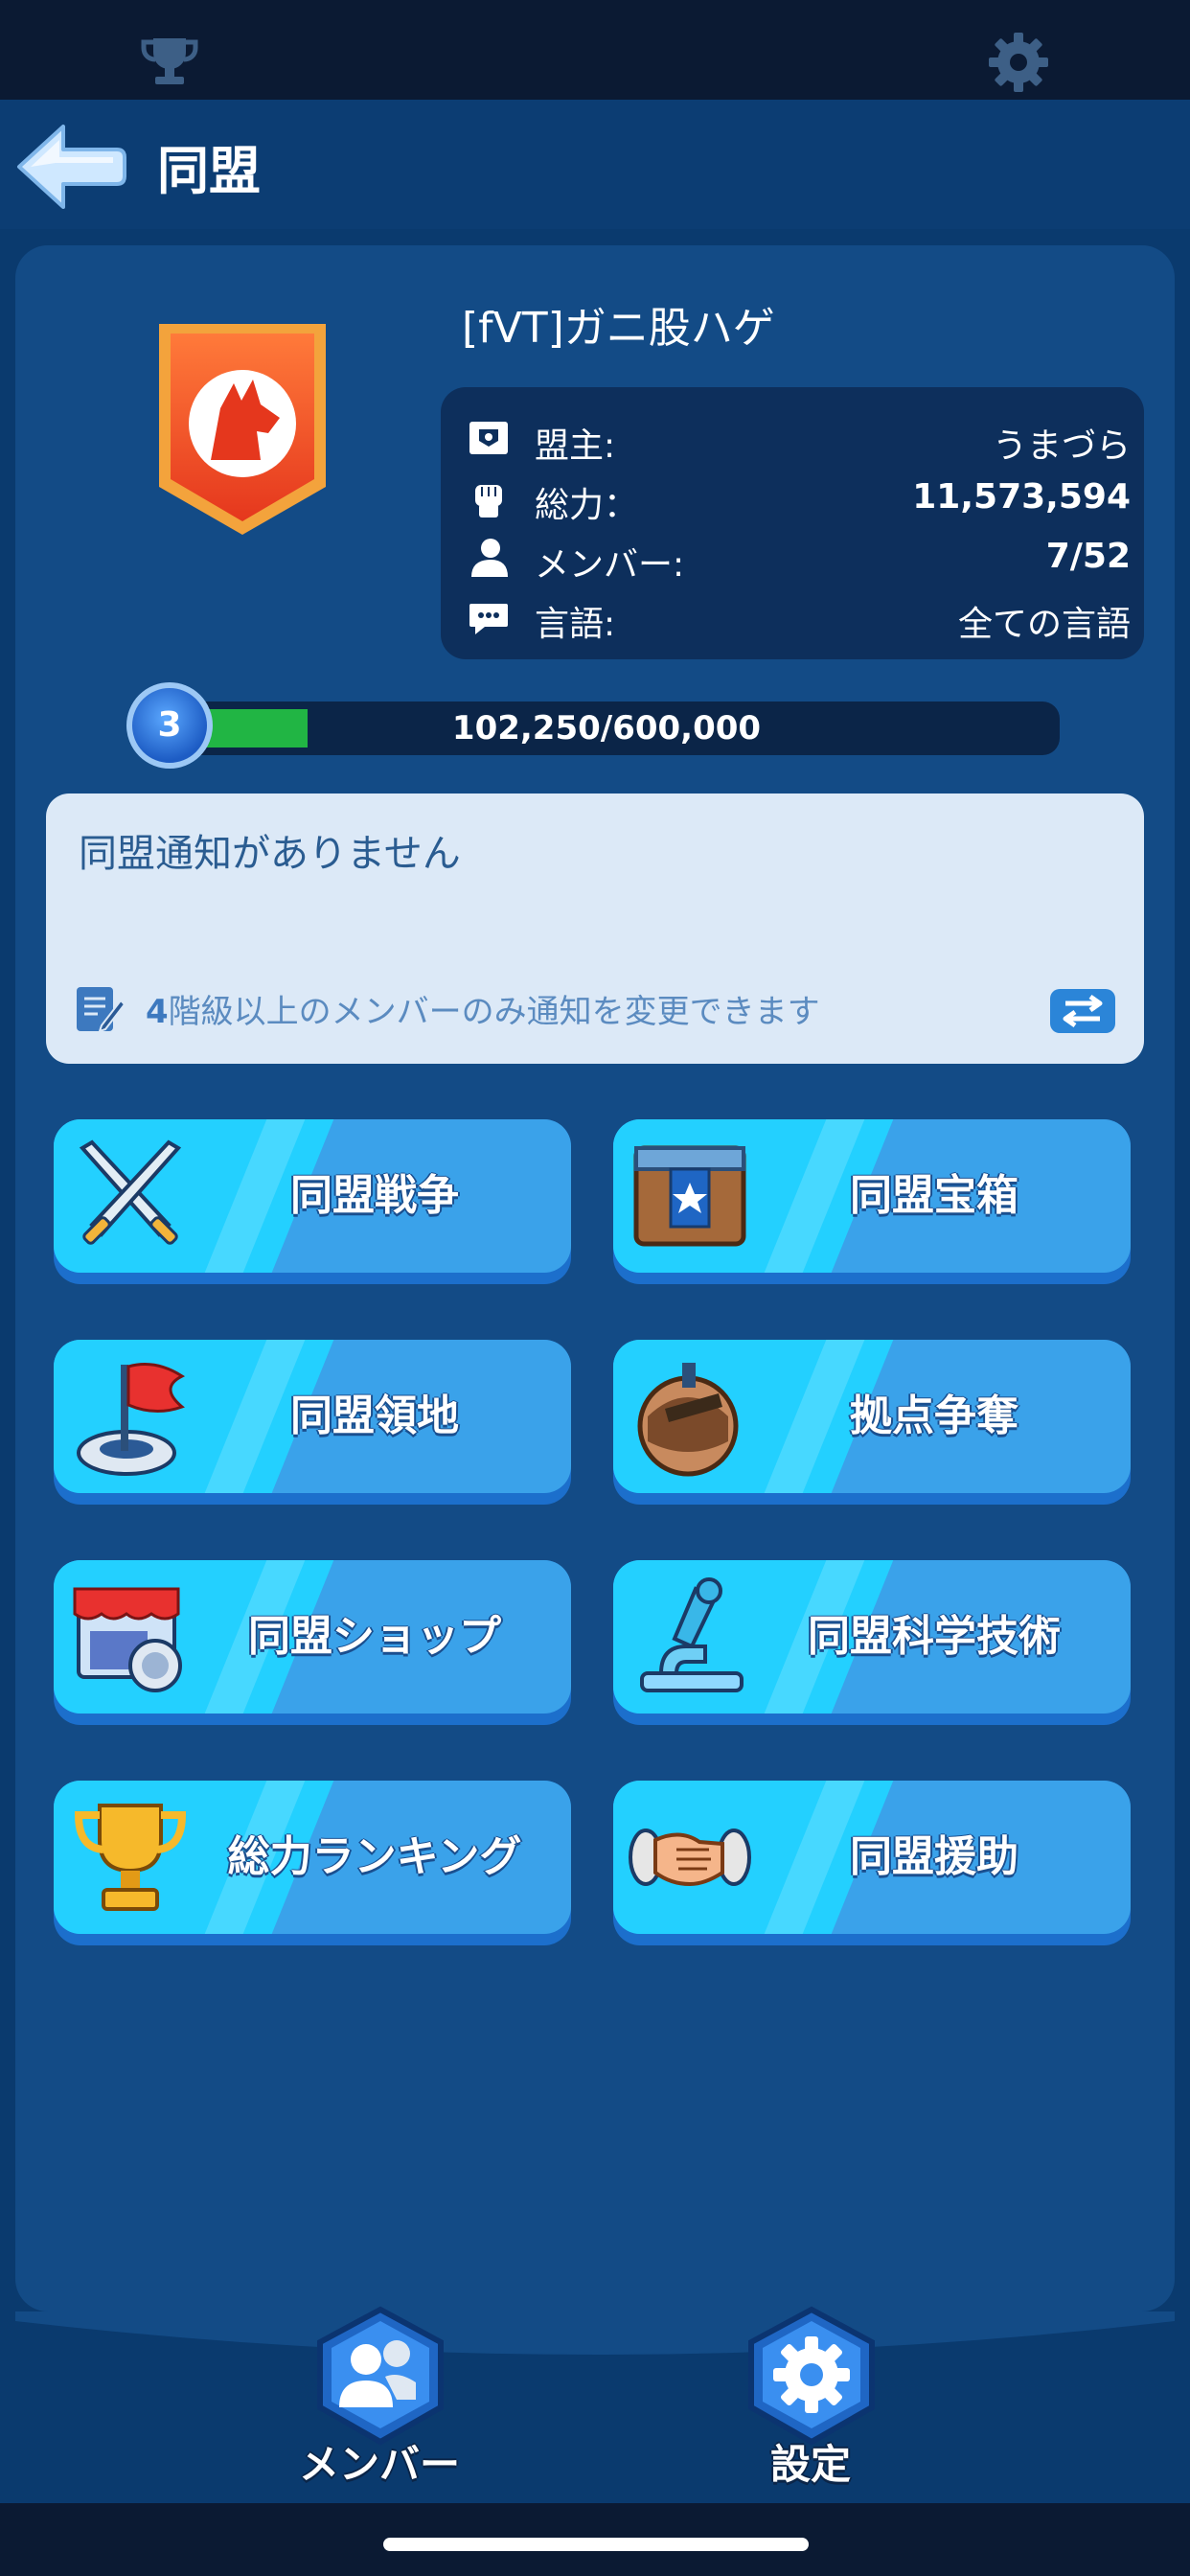  I want to click on members-label: メンバー:, so click(610, 565).